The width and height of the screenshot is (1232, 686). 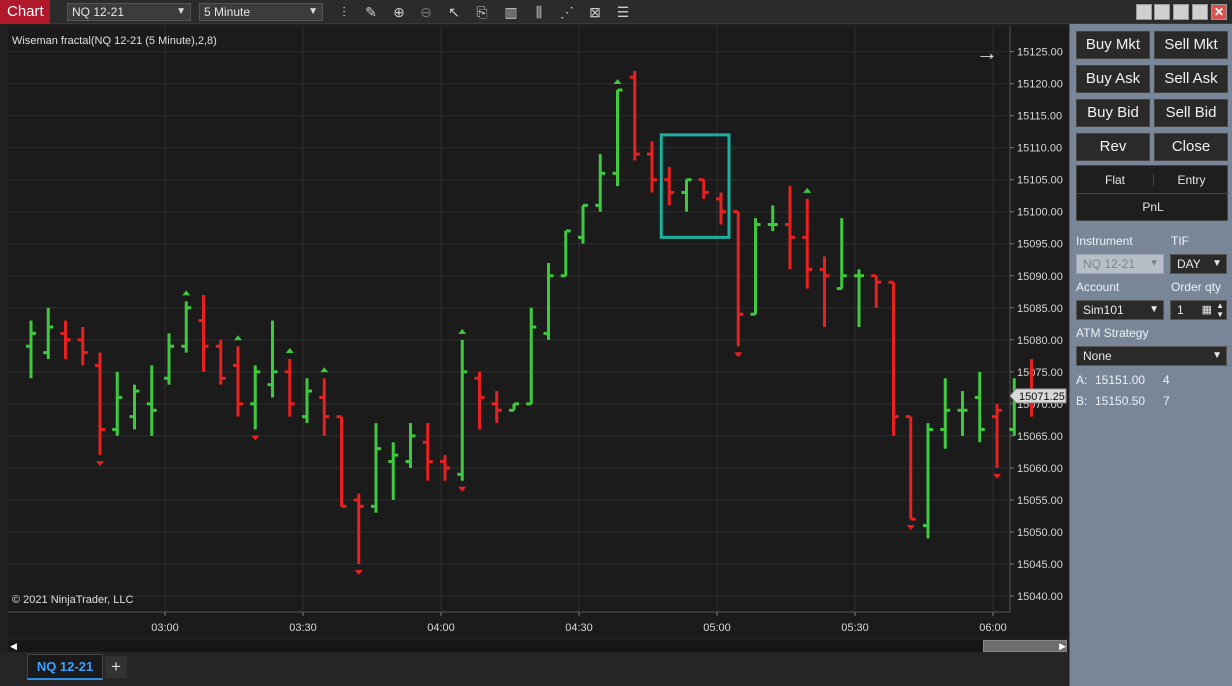 I want to click on instrument-selector-value: NQ 12-21, so click(x=98, y=12).